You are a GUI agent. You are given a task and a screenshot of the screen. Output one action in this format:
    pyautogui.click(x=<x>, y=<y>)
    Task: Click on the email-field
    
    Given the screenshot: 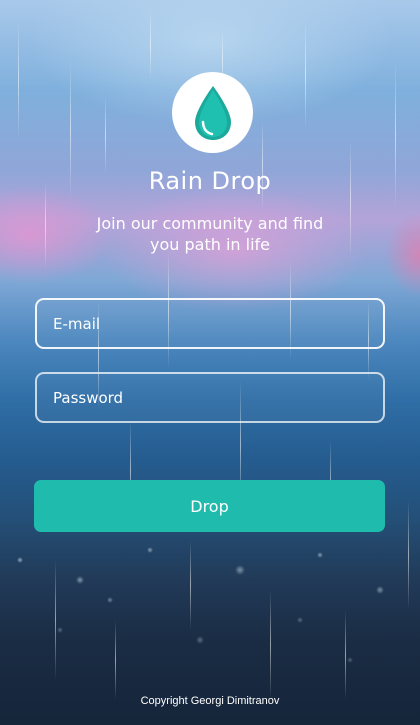 What is the action you would take?
    pyautogui.click(x=210, y=323)
    